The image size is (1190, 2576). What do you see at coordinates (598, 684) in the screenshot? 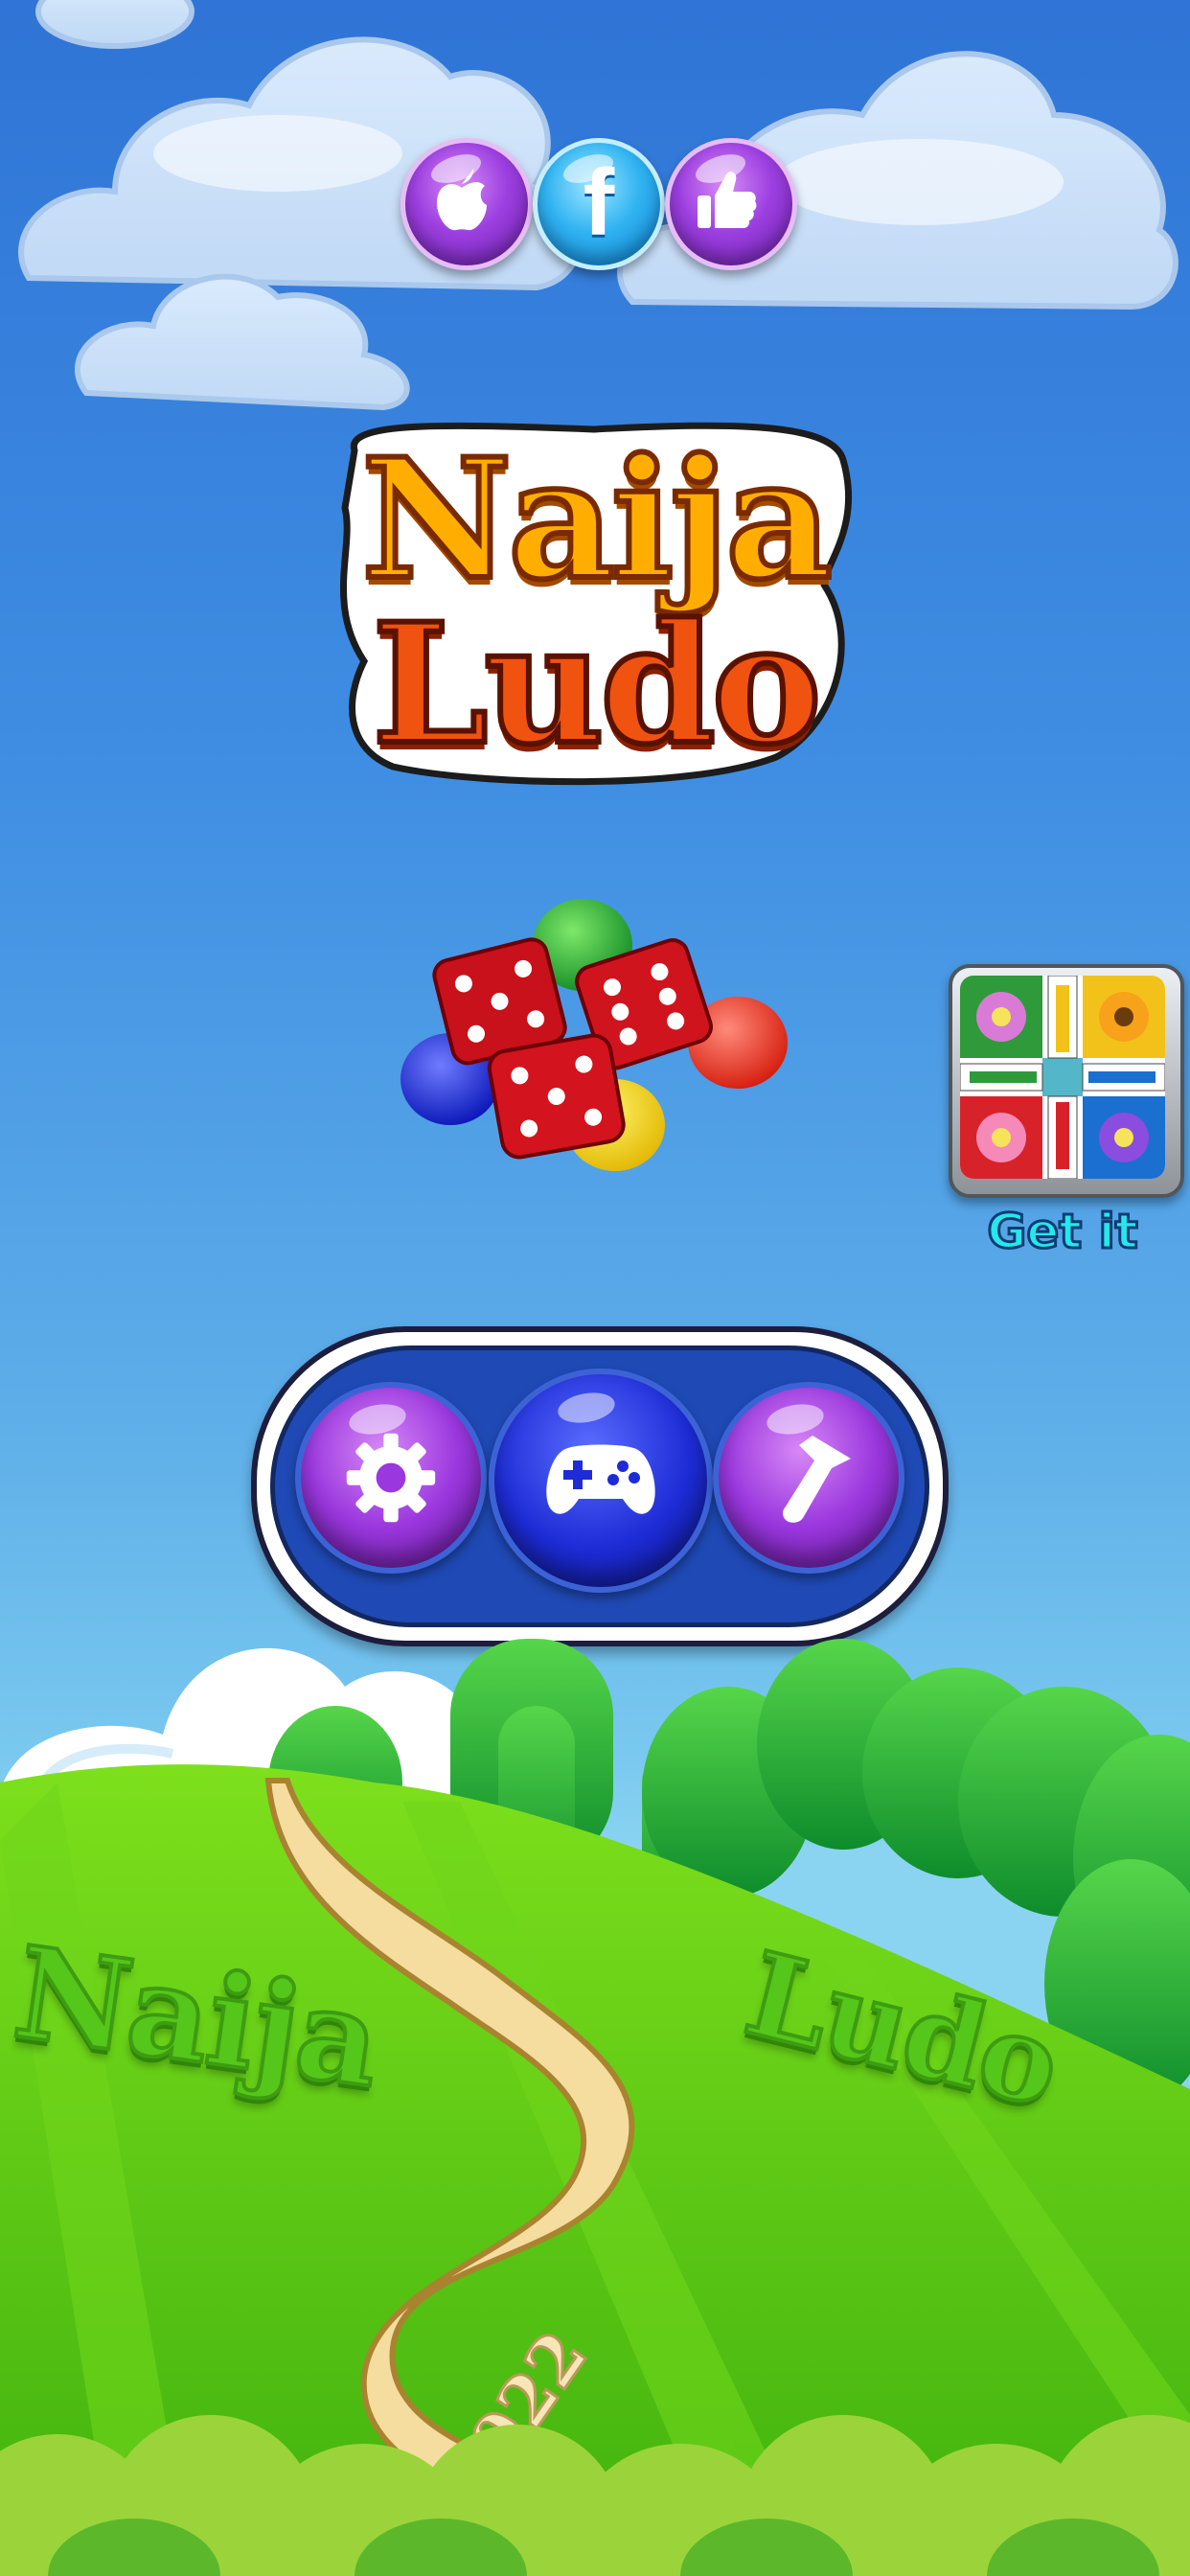
I see `logo-line-2: Ludo` at bounding box center [598, 684].